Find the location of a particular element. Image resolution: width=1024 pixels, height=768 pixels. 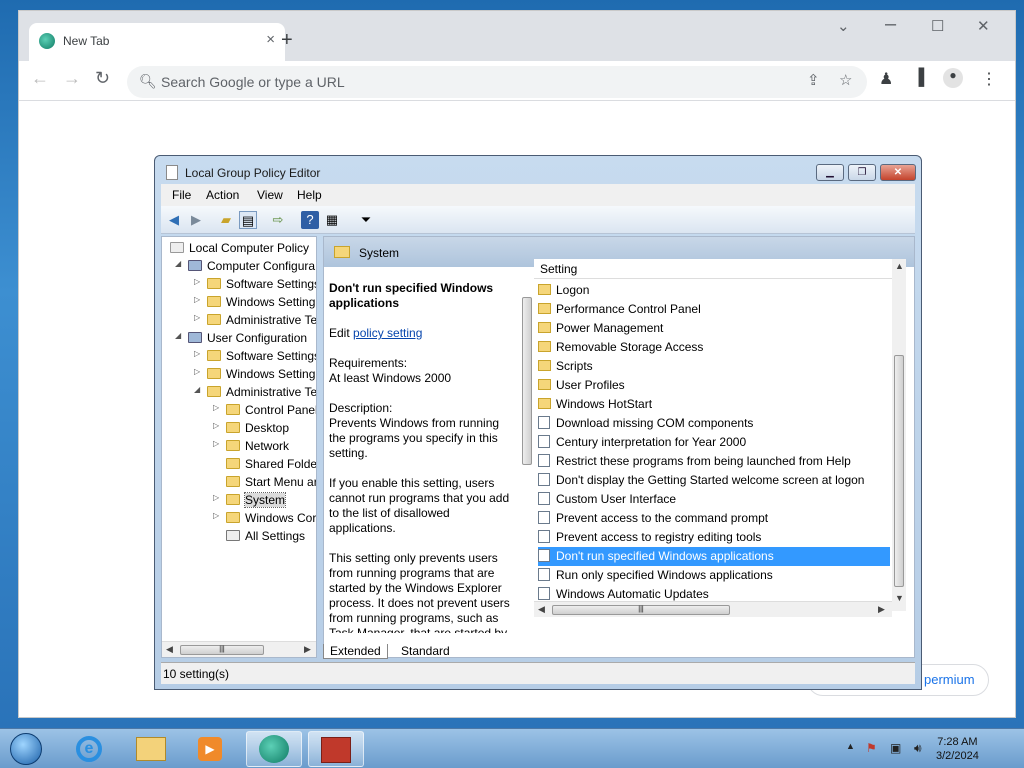

back-icon: ← is located at coordinates (40, 78).